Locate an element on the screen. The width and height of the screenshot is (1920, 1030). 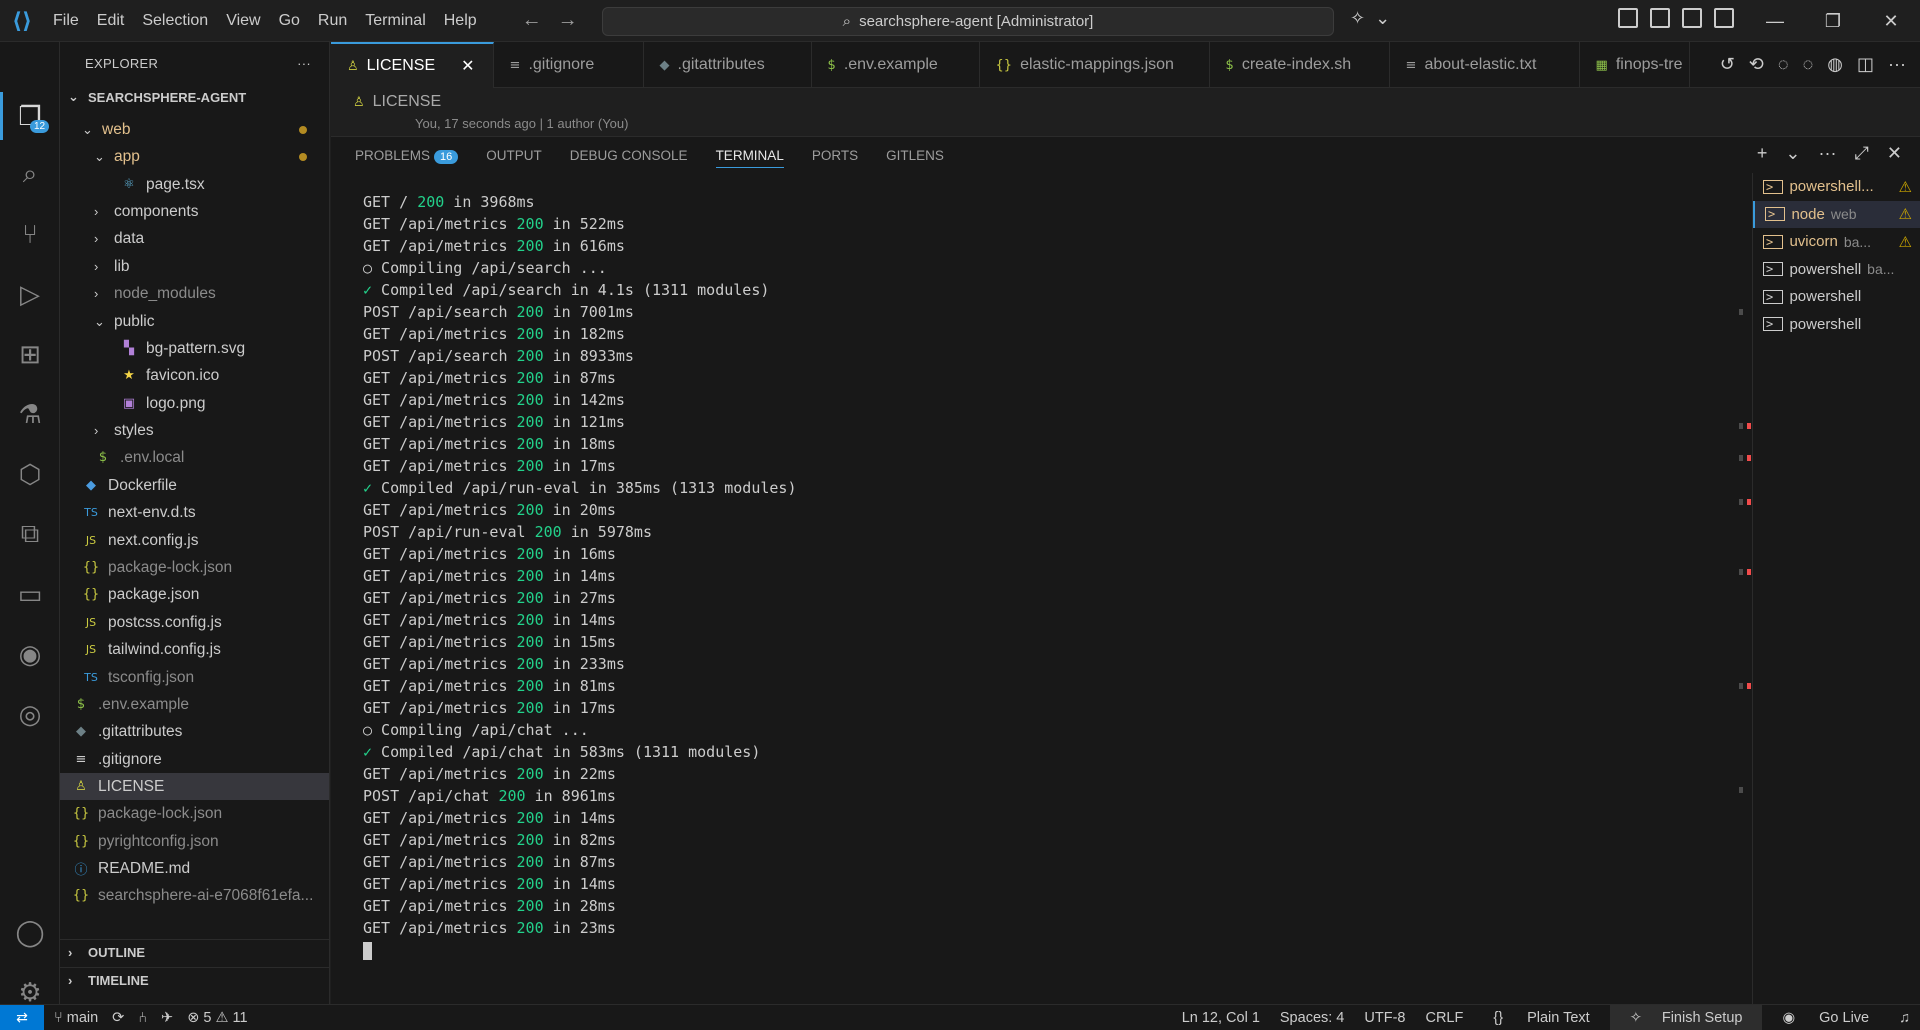
tree-item-bg-pattern: ▚ bg-pattern.svg is located at coordinates (194, 348).